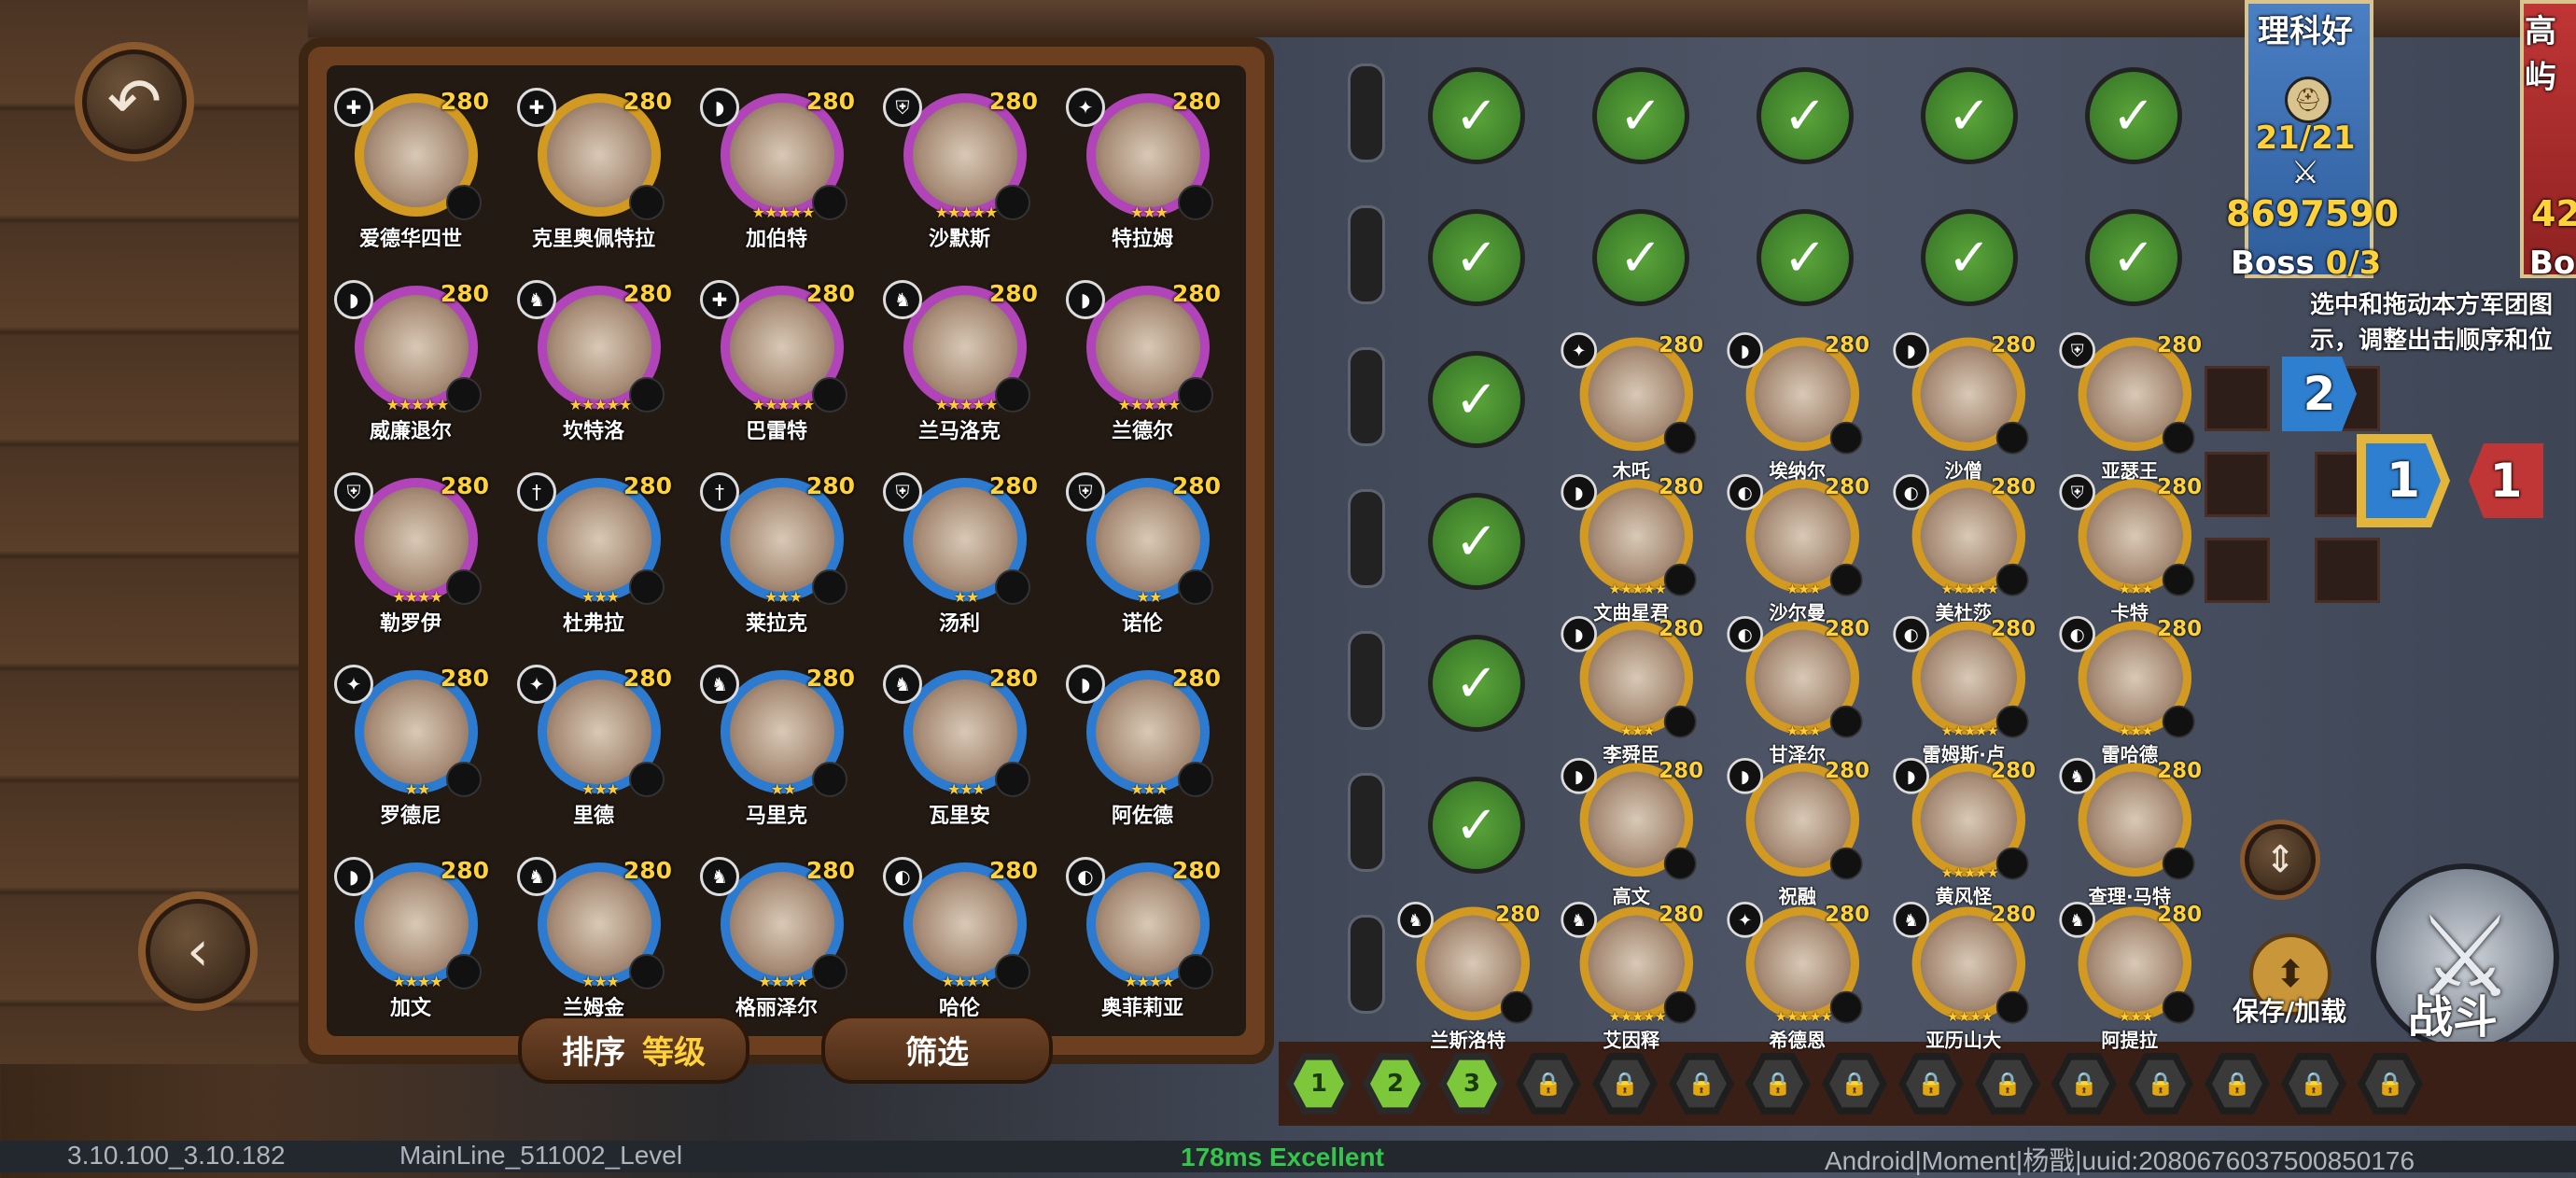  I want to click on order-badge-2-label: 2, so click(2319, 394).